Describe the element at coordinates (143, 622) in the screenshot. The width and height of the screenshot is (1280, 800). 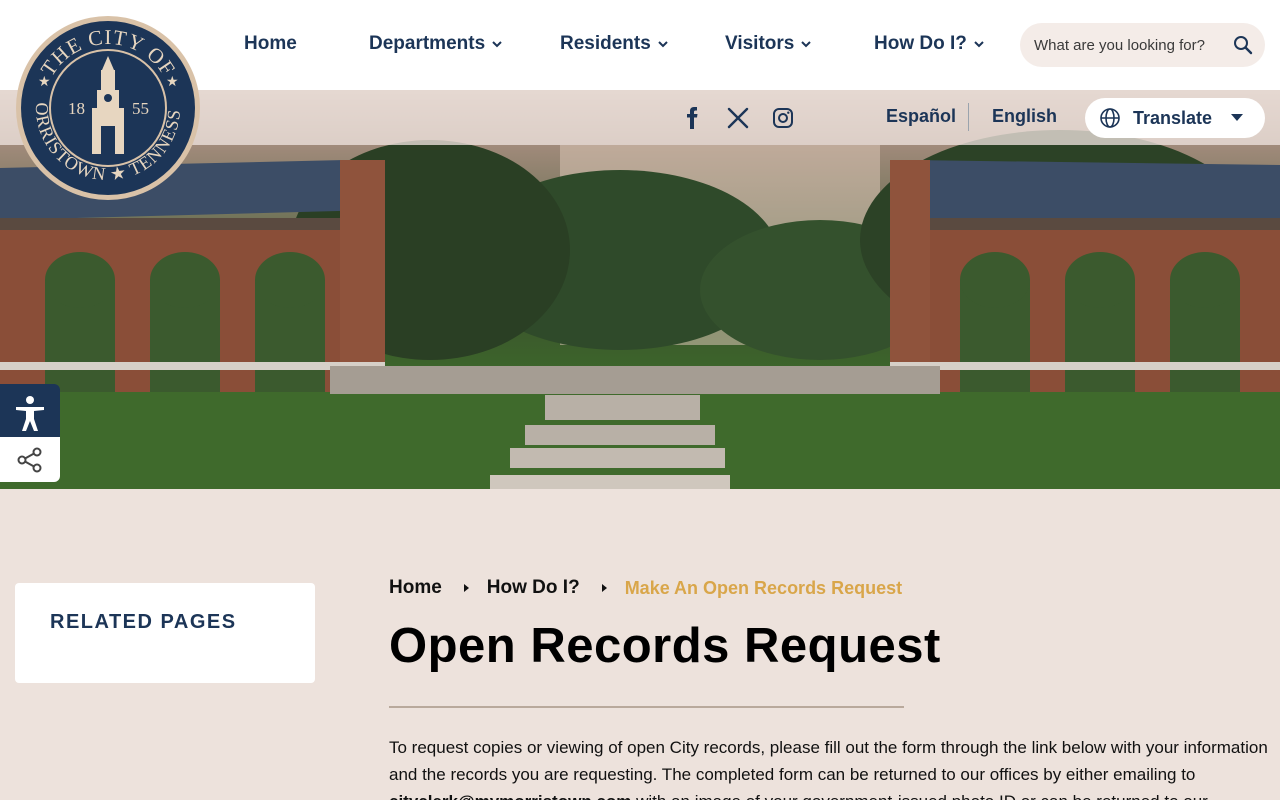
I see `related-pages-title: RELATED PAGES` at that location.